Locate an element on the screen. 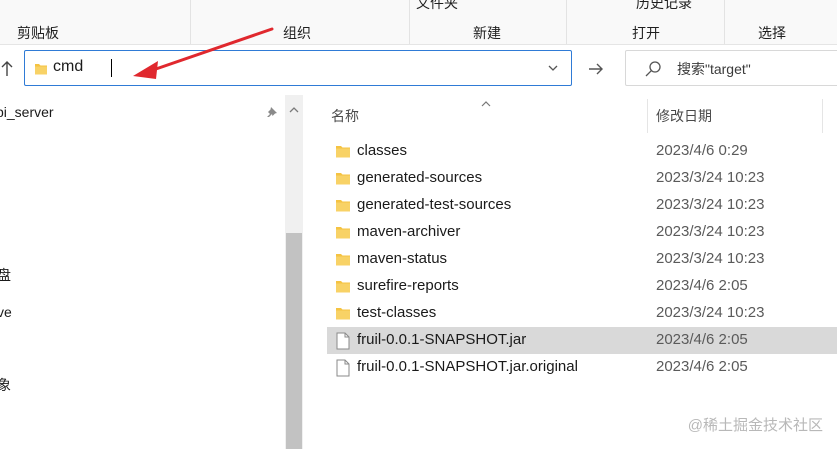 Image resolution: width=837 pixels, height=449 pixels. nav-item-objects: 象 is located at coordinates (5, 385).